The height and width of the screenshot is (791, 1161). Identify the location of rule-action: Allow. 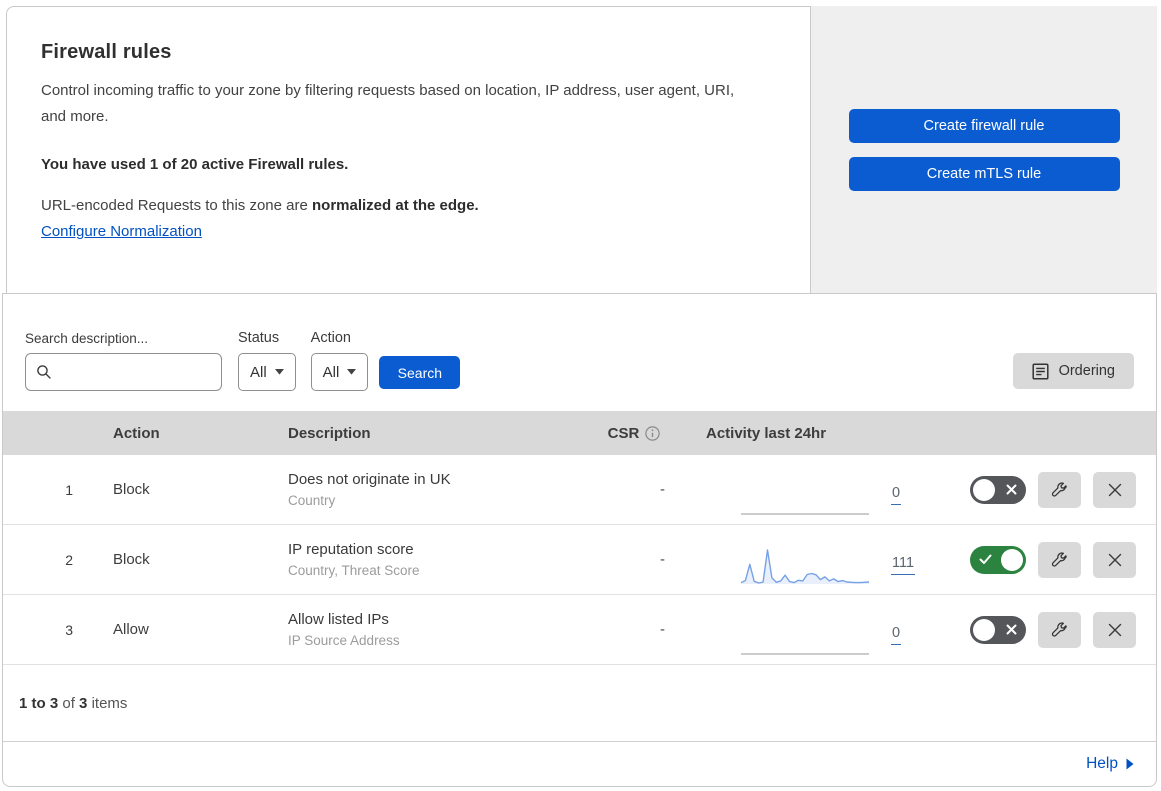
(131, 629).